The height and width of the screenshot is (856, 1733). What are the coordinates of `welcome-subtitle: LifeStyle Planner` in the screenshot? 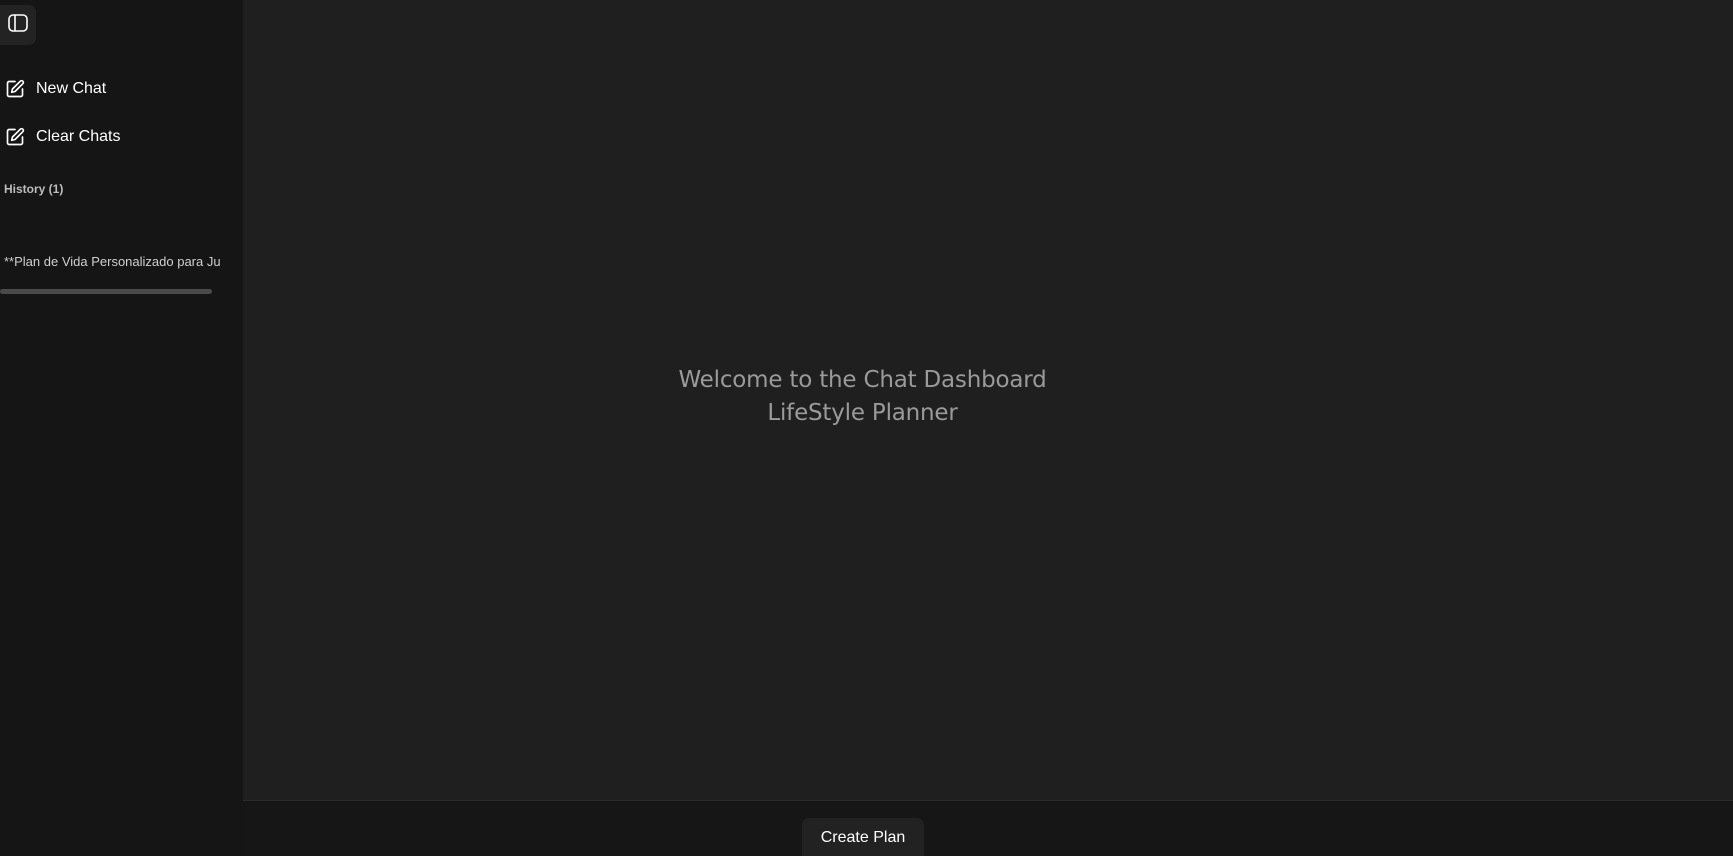 It's located at (862, 413).